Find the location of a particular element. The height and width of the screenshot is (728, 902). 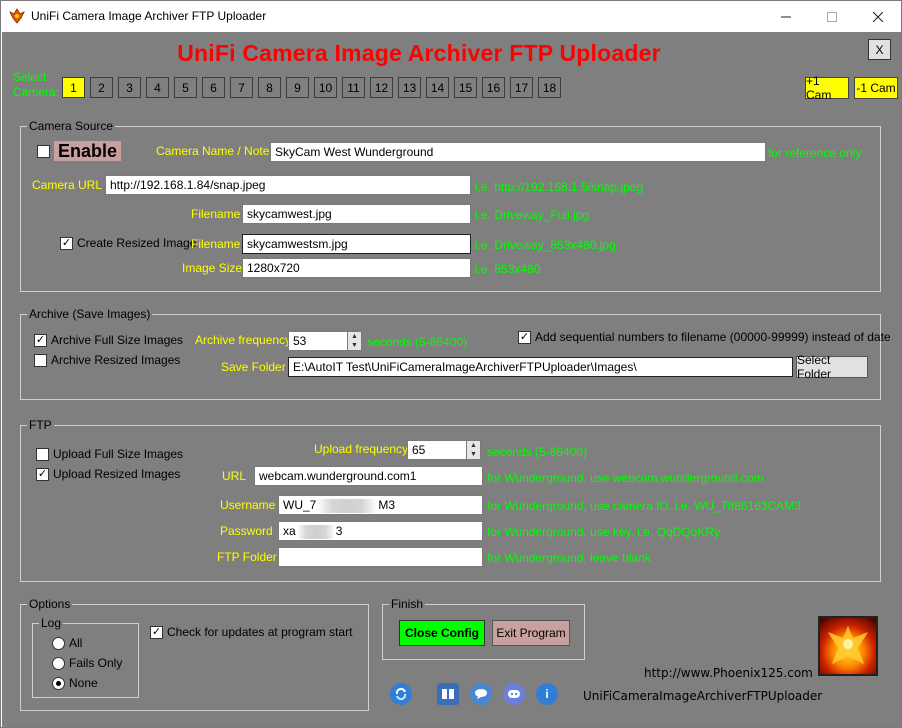

archive-resized-checkbox-box is located at coordinates (40, 360).